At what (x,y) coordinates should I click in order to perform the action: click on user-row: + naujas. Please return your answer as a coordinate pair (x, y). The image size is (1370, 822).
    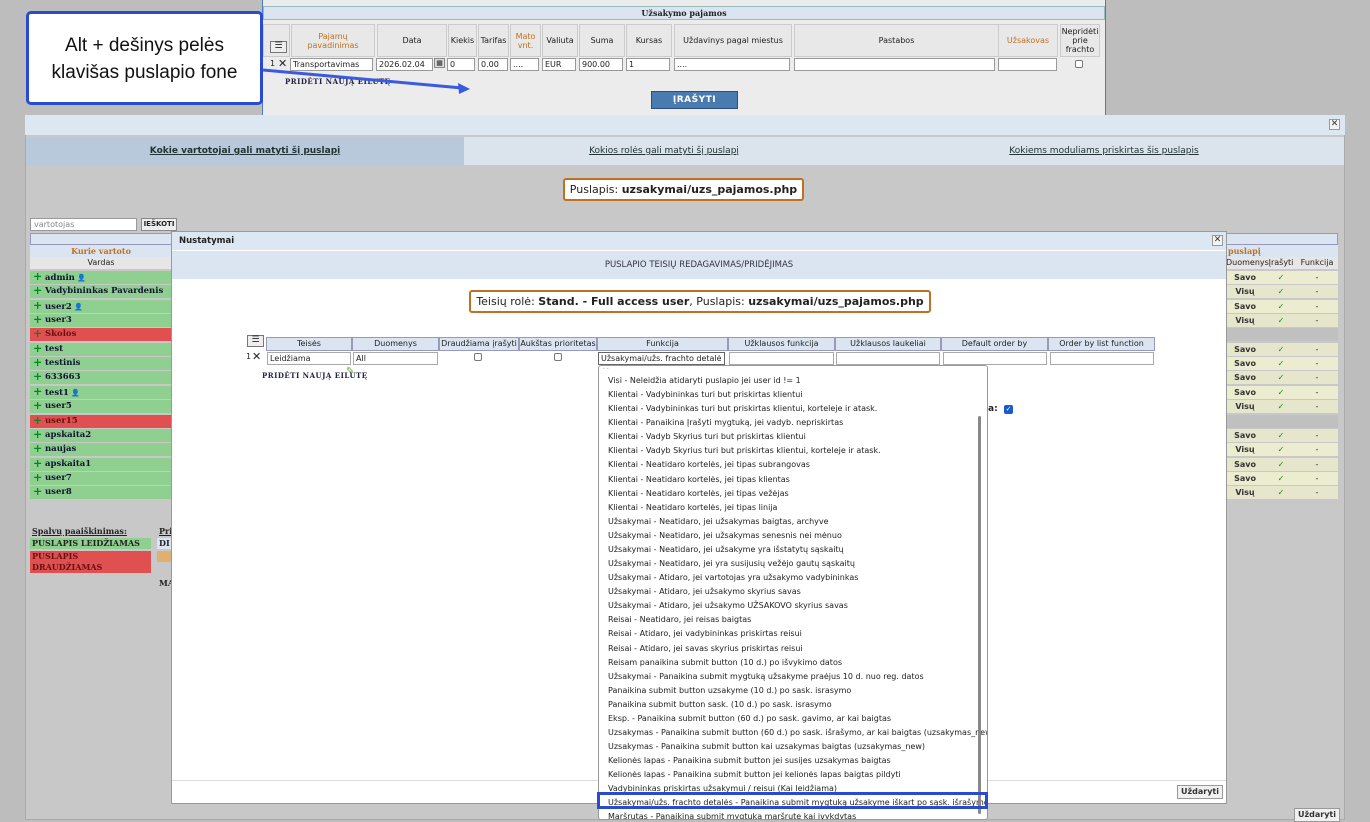
    Looking at the image, I should click on (101, 450).